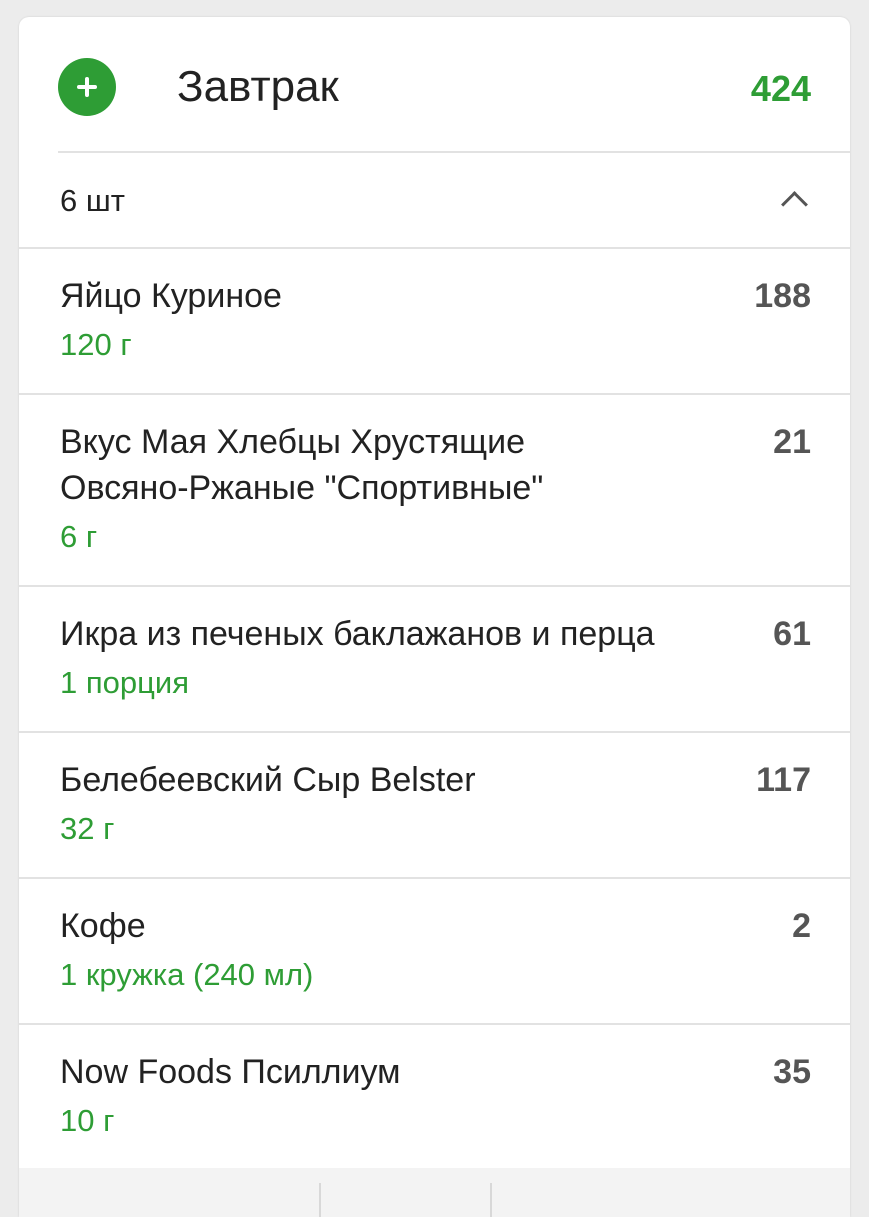 The height and width of the screenshot is (1217, 869). What do you see at coordinates (258, 86) in the screenshot?
I see `meal-title: Завтрак` at bounding box center [258, 86].